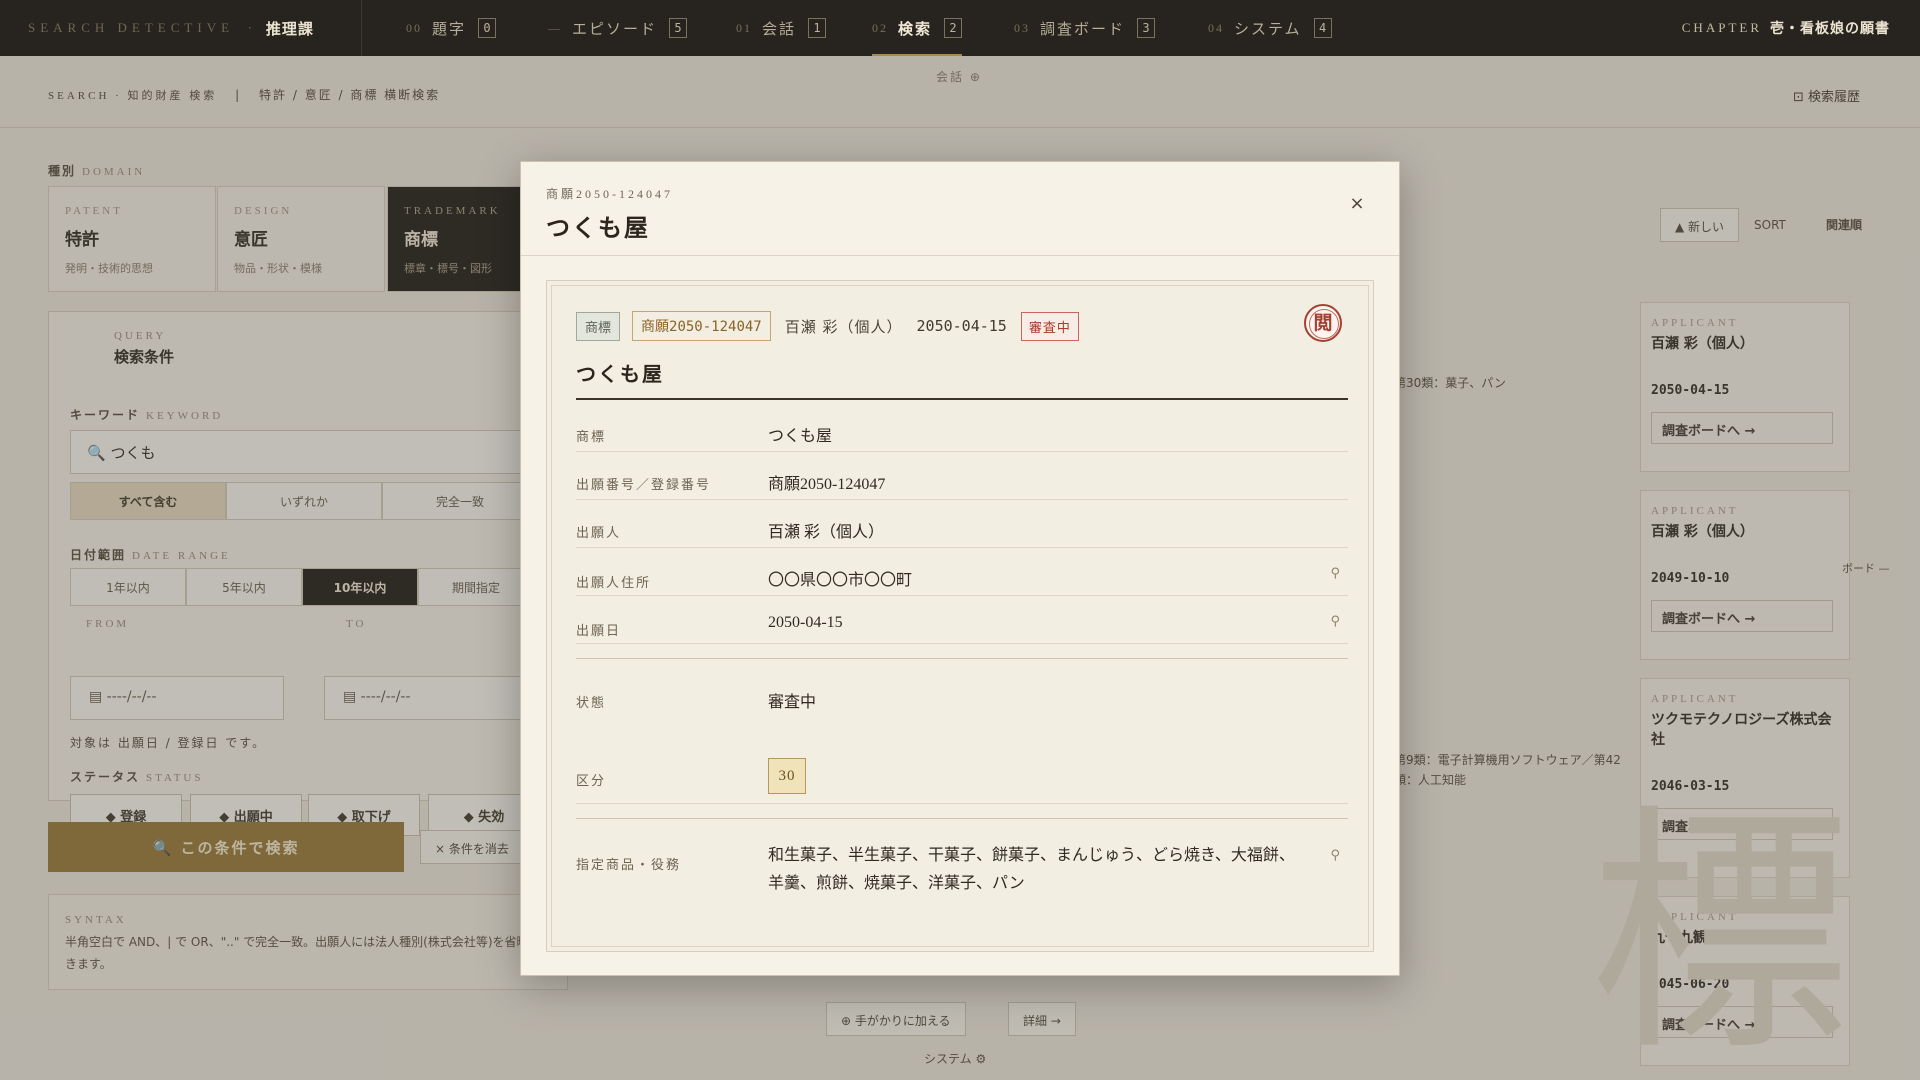  I want to click on nav-tab-conversation: 01 会話 1, so click(781, 28).